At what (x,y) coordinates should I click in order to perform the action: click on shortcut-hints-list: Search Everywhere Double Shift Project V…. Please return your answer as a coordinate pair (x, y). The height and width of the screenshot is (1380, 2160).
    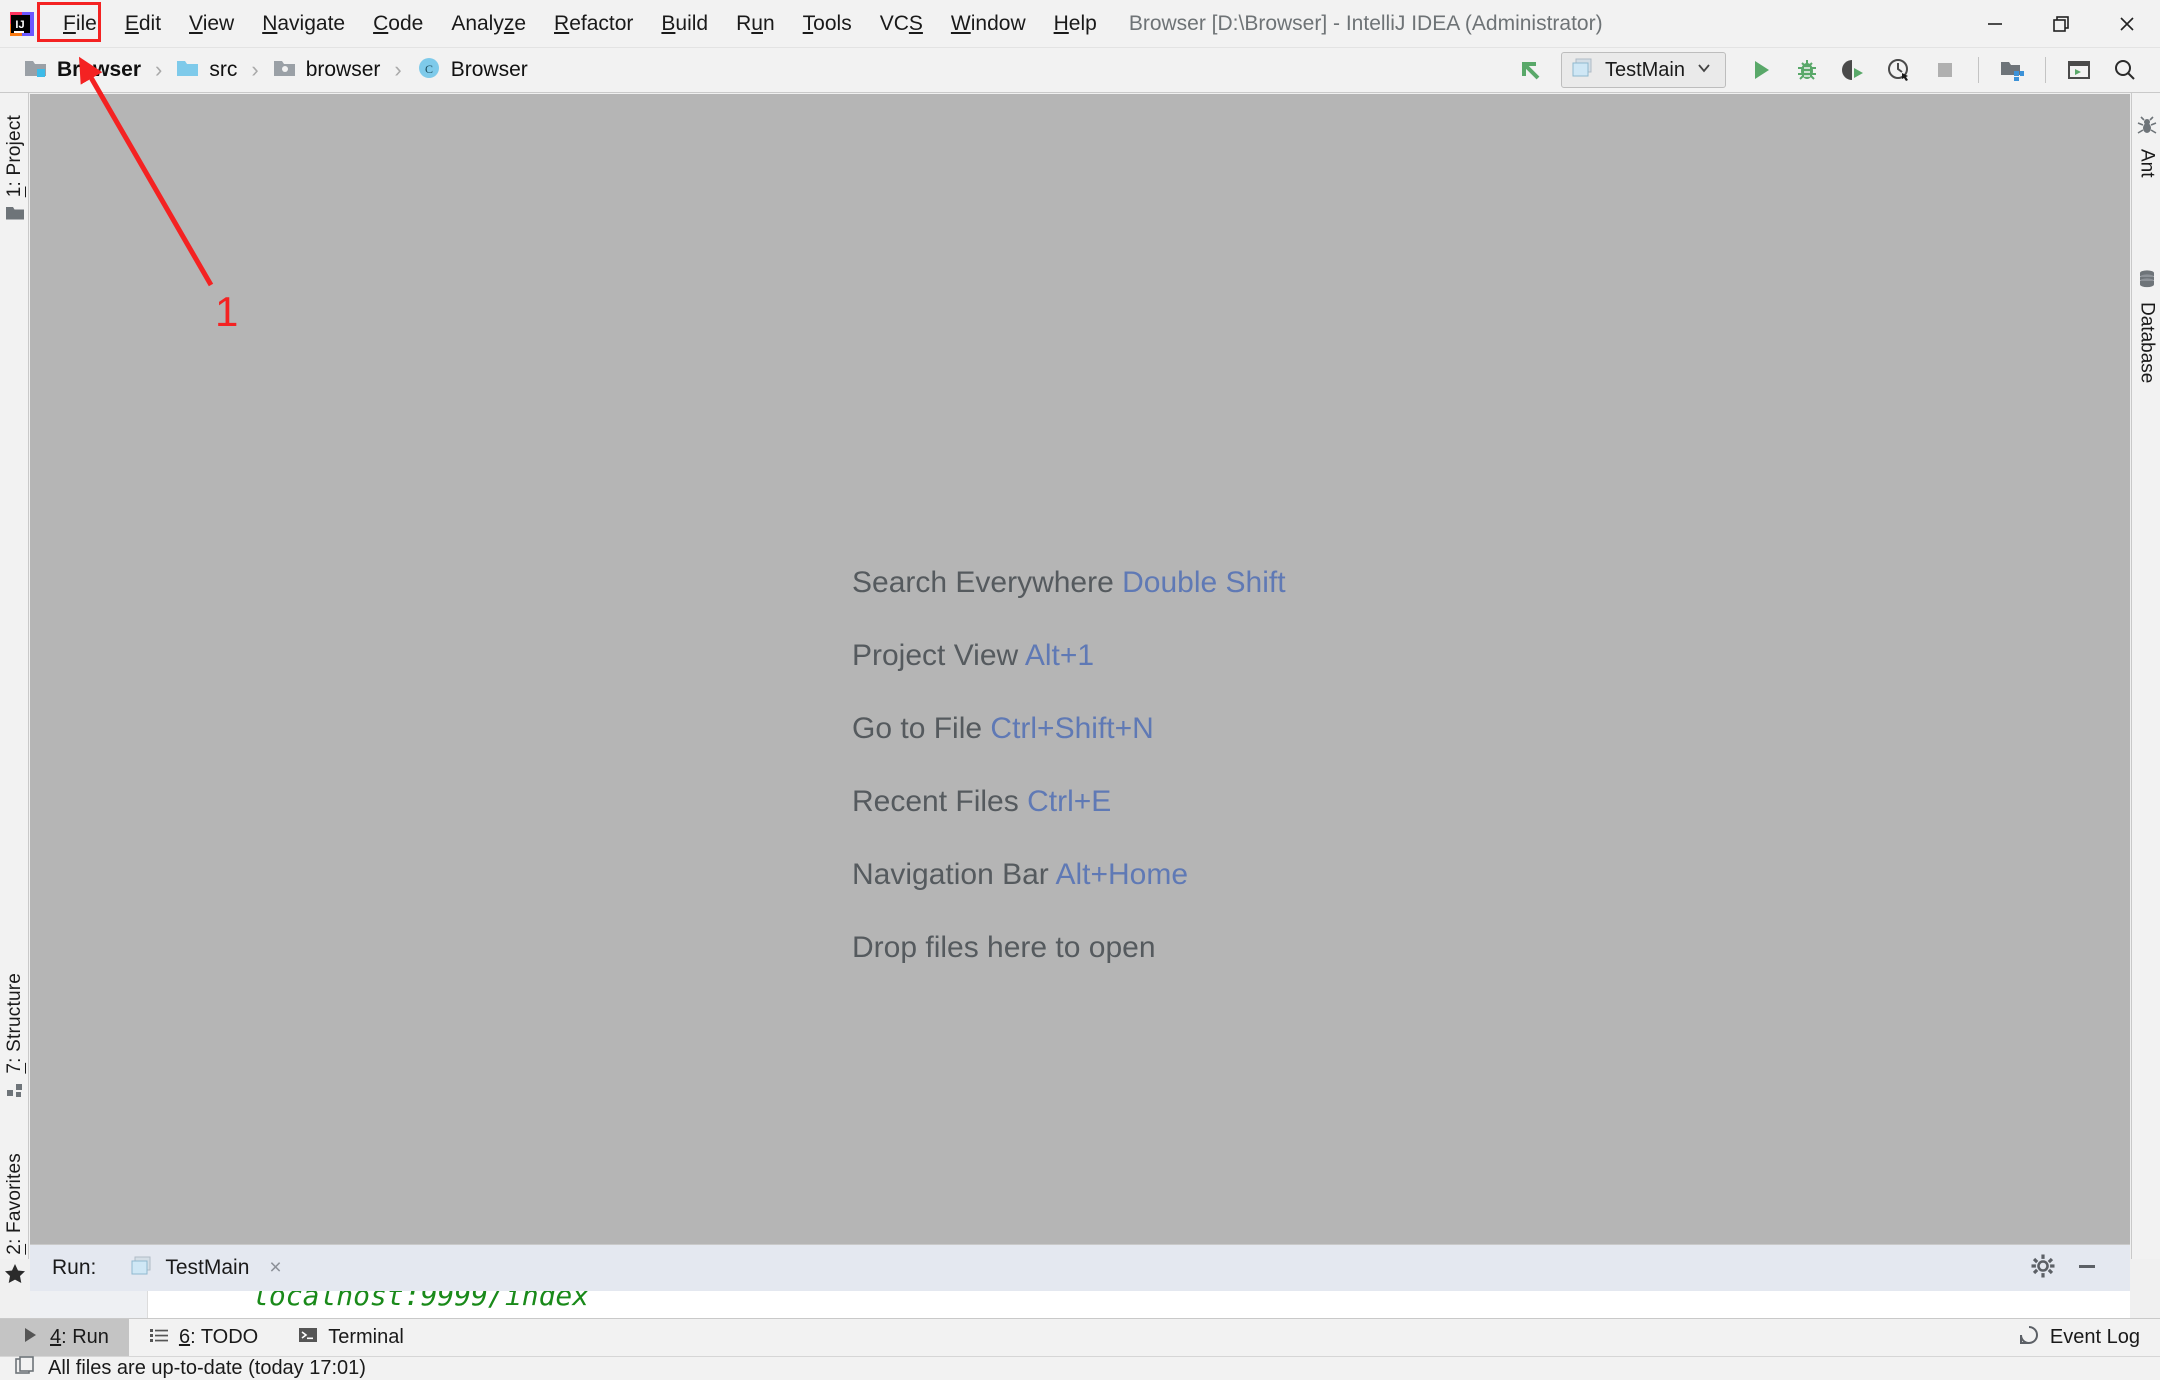
    Looking at the image, I should click on (1069, 765).